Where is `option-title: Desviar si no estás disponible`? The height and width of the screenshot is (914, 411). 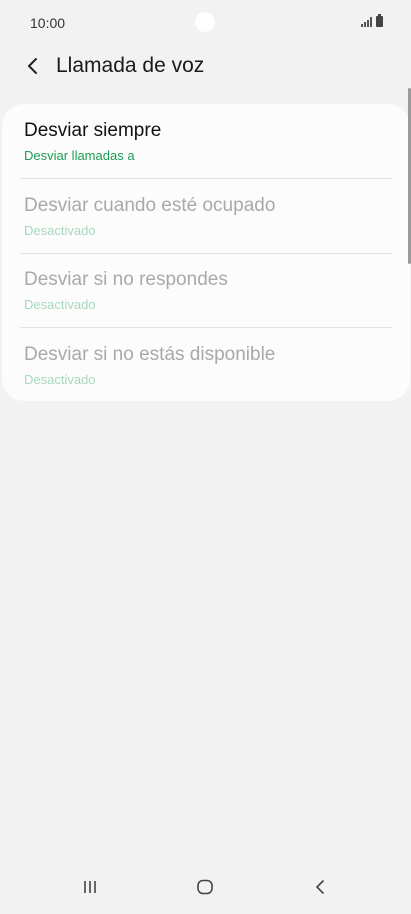
option-title: Desviar si no estás disponible is located at coordinates (150, 354).